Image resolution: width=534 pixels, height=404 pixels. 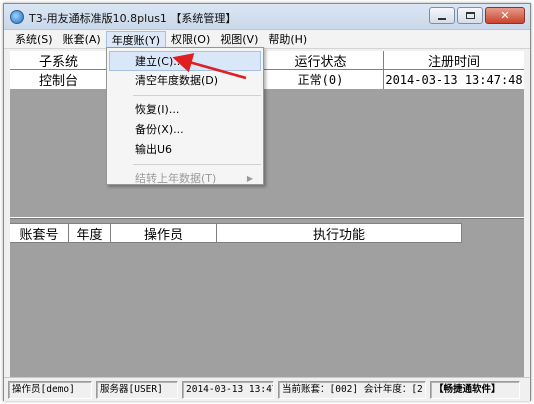 What do you see at coordinates (352, 390) in the screenshot?
I see `status-account: 当前账套：[002] 会计年度：[2` at bounding box center [352, 390].